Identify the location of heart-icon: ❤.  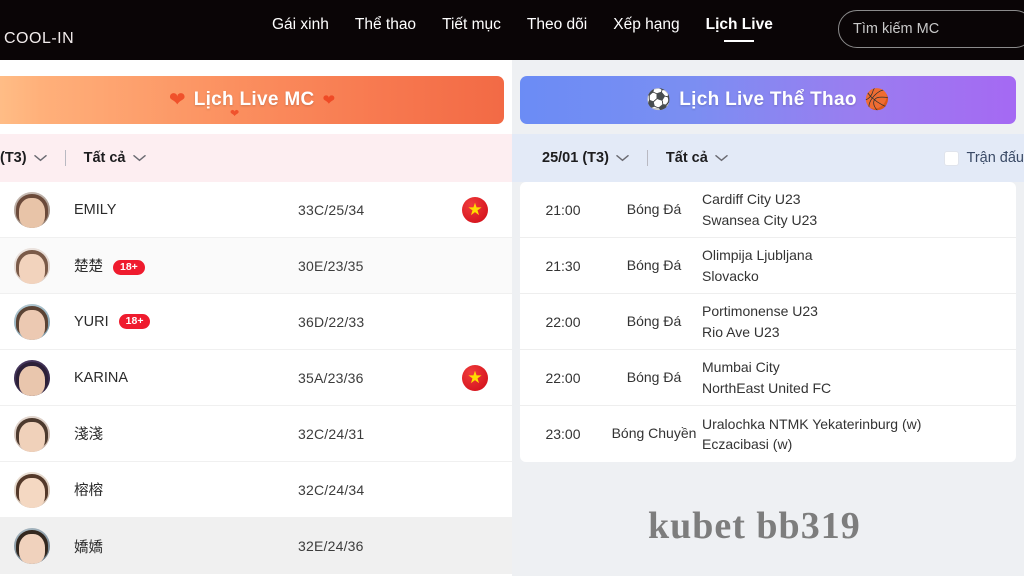
(177, 100).